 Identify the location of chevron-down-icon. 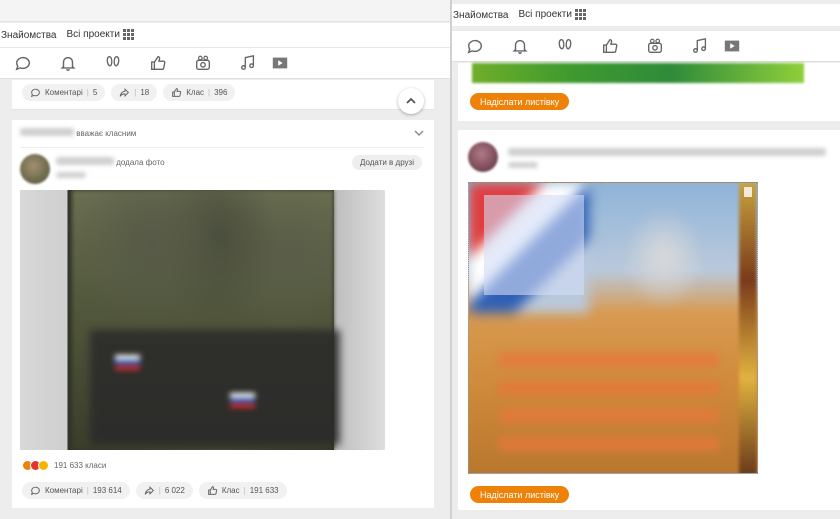
(419, 133).